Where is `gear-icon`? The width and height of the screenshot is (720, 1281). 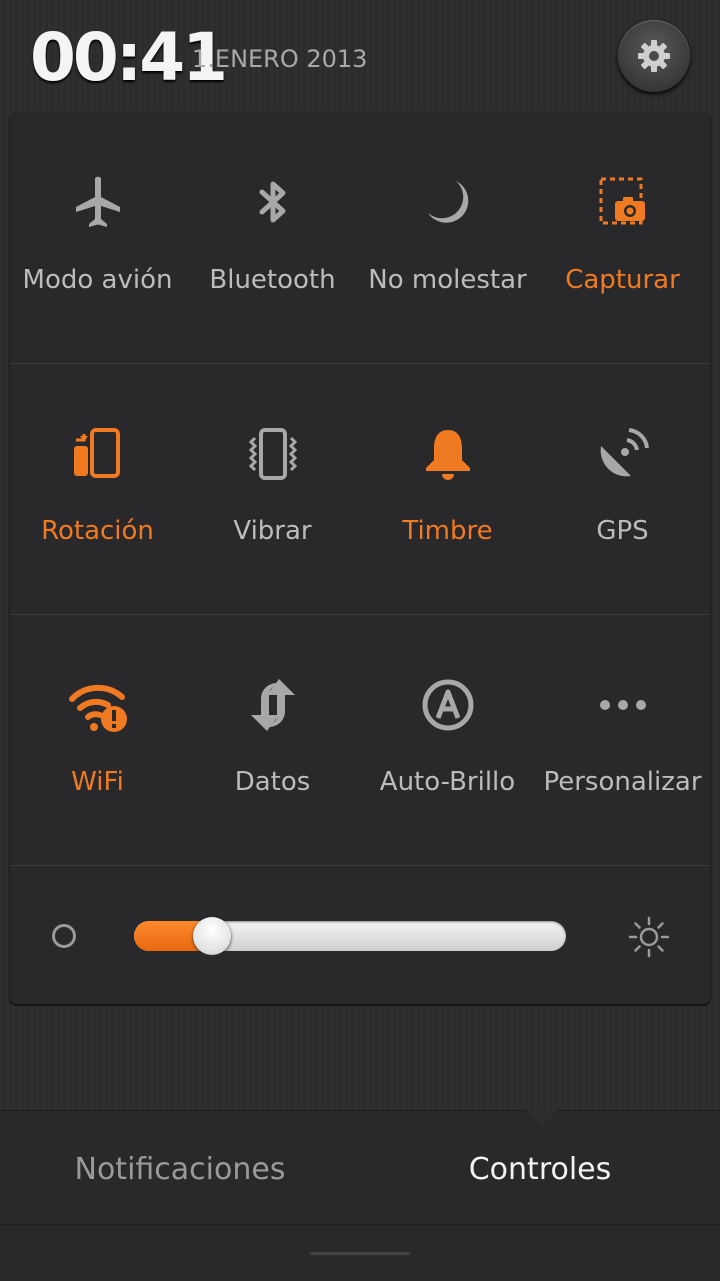
gear-icon is located at coordinates (654, 56).